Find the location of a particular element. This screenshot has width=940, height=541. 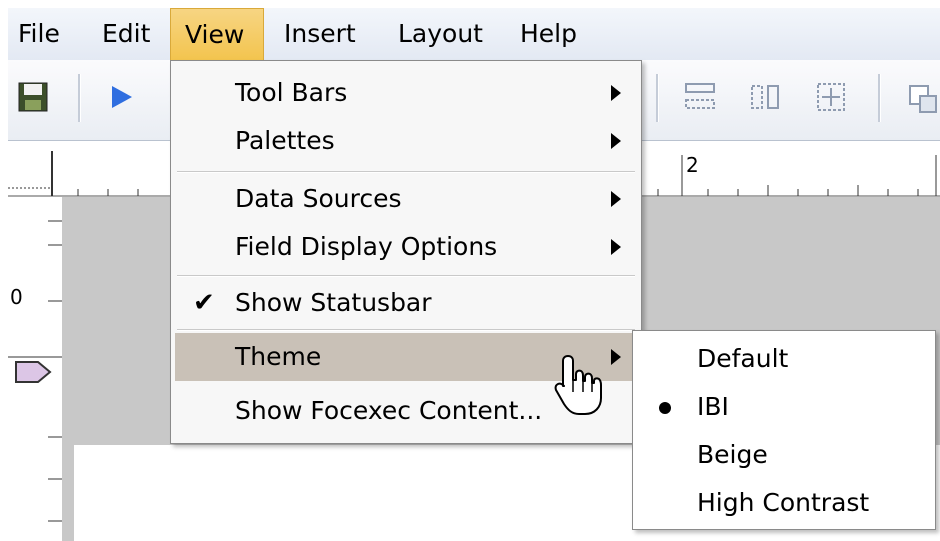

section-marker-icon is located at coordinates (36, 374).